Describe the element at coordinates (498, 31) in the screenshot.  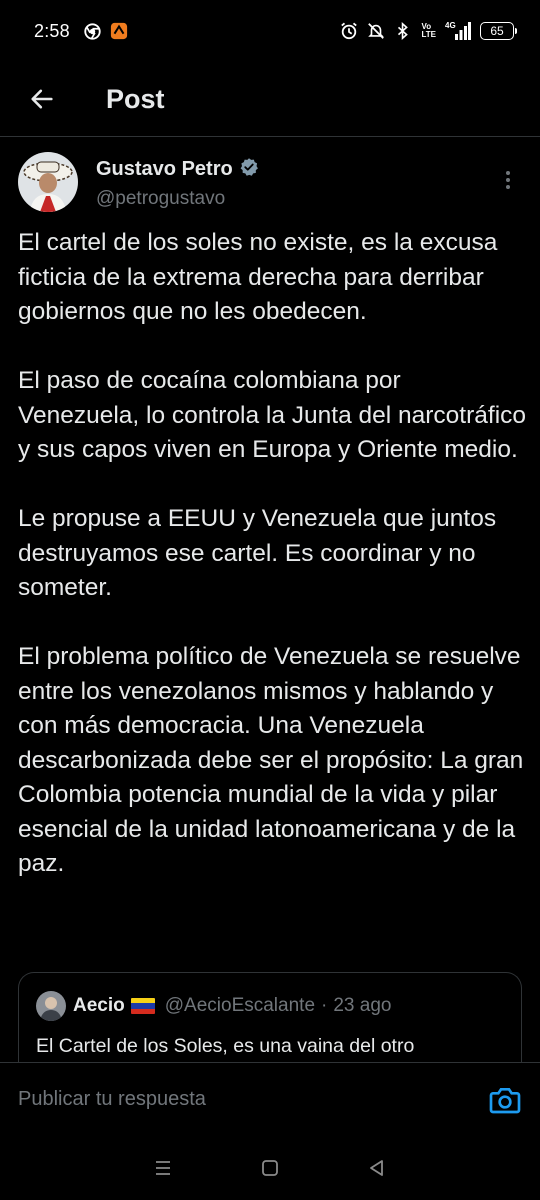
I see `battery-indicator: 65` at that location.